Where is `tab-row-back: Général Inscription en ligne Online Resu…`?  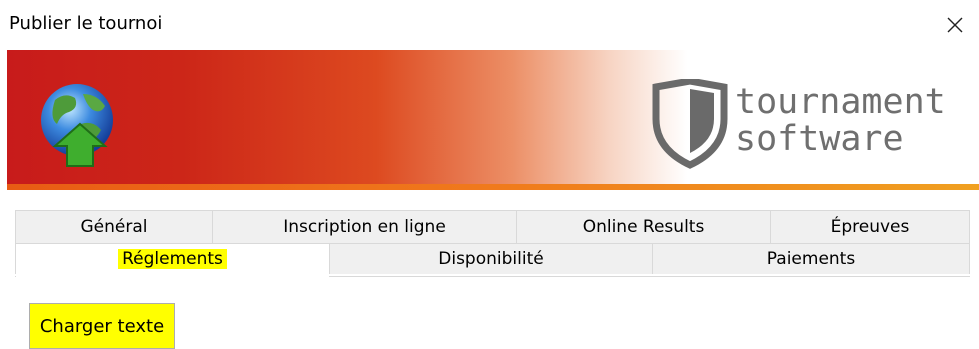 tab-row-back: Général Inscription en ligne Online Resu… is located at coordinates (492, 226).